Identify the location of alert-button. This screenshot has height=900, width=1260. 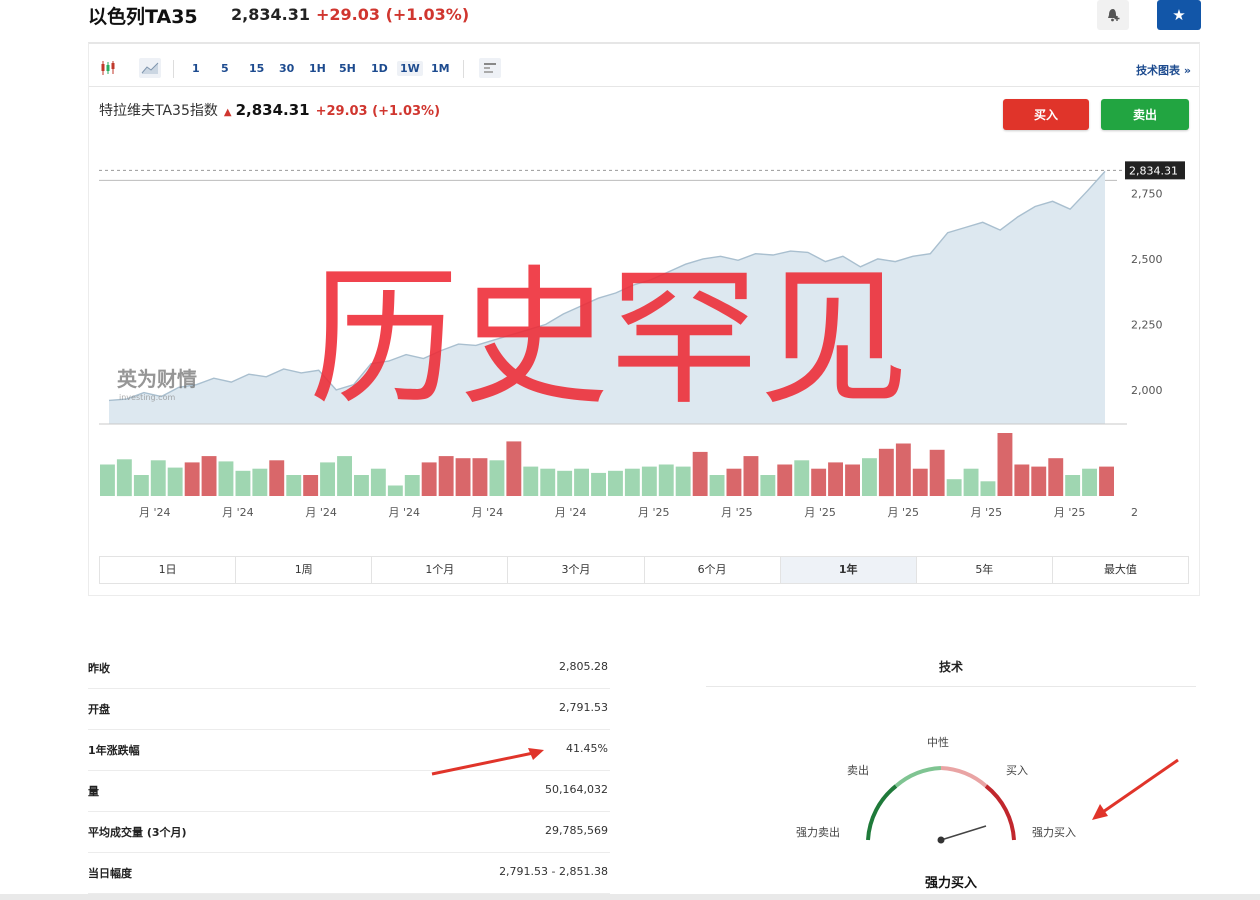
(1113, 15).